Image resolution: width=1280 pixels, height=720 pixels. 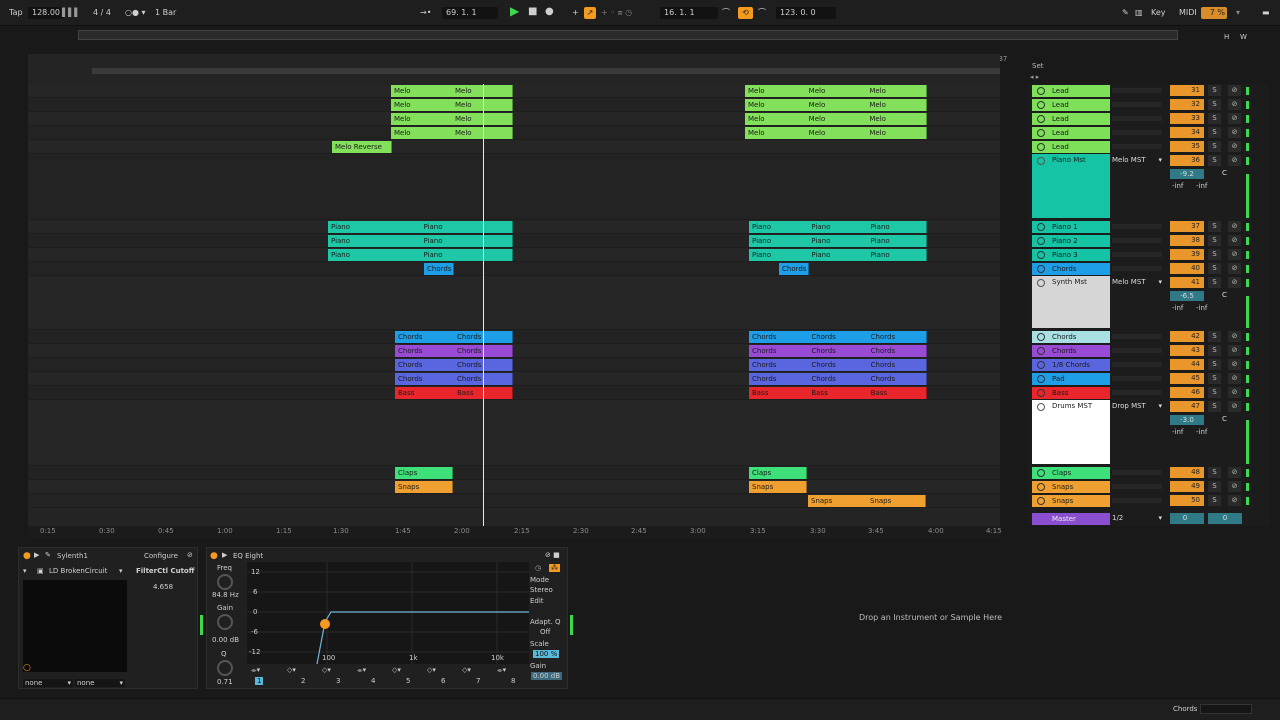 I want to click on set-nav-icon: ◂ ▸, so click(x=1034, y=77).